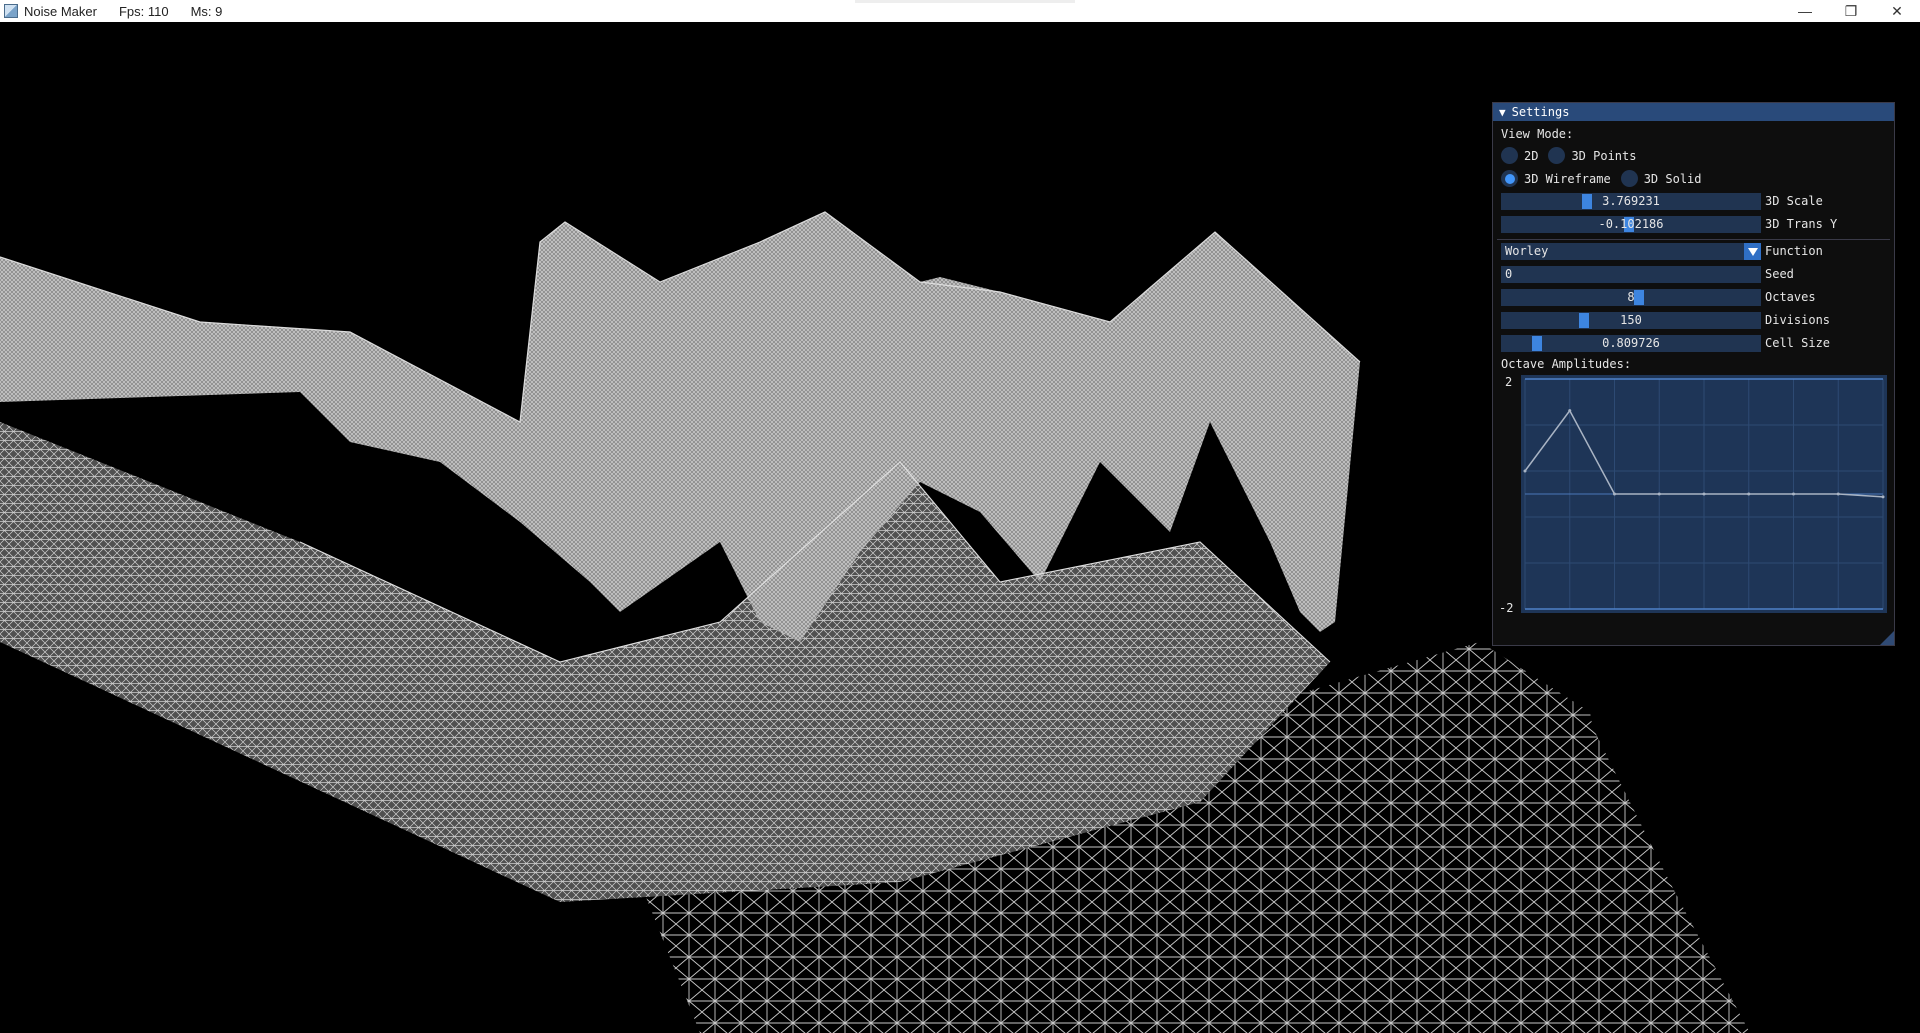 Image resolution: width=1920 pixels, height=1033 pixels. What do you see at coordinates (1527, 251) in the screenshot?
I see `function-value: Worley` at bounding box center [1527, 251].